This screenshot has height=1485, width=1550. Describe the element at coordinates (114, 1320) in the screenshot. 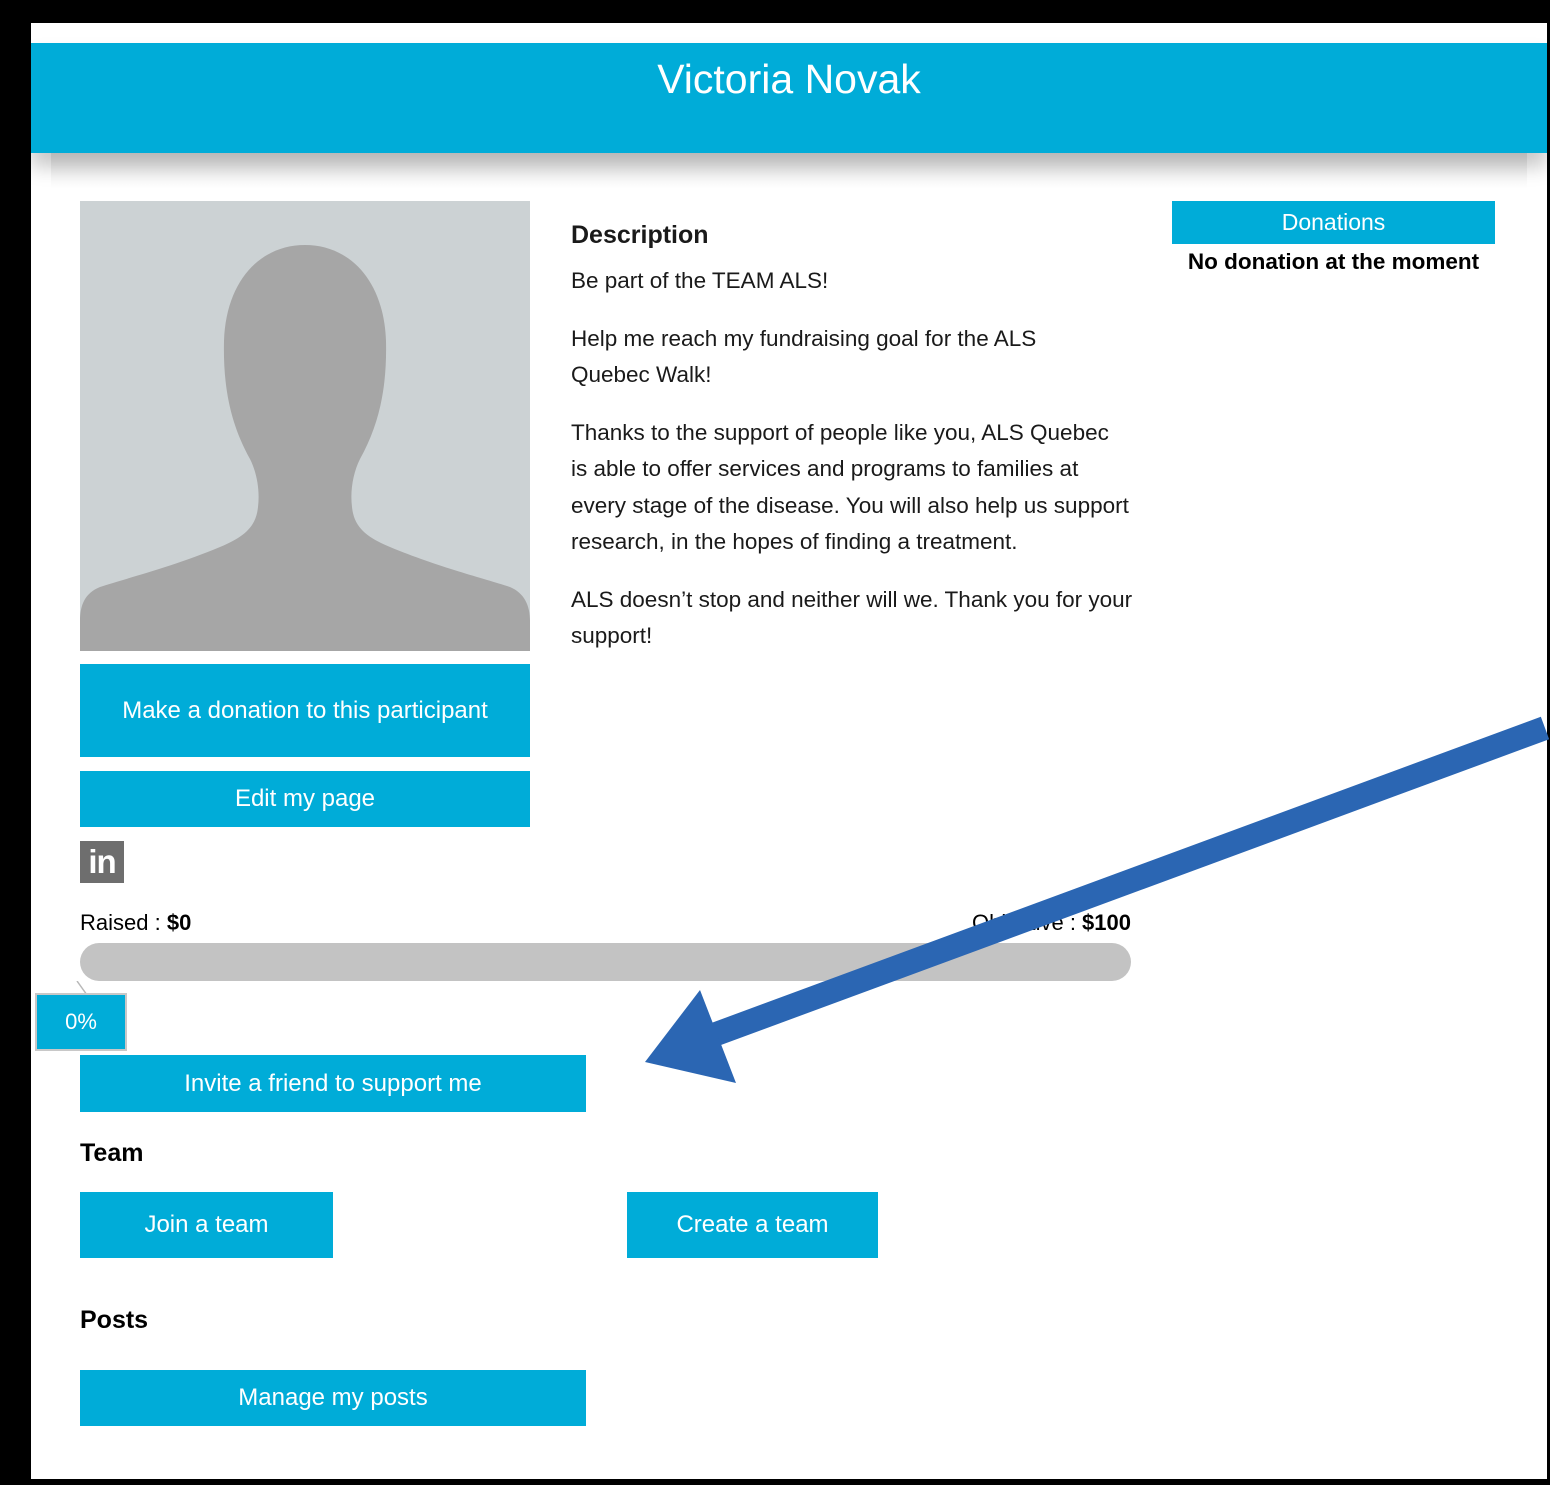

I see `posts-heading: Posts` at that location.